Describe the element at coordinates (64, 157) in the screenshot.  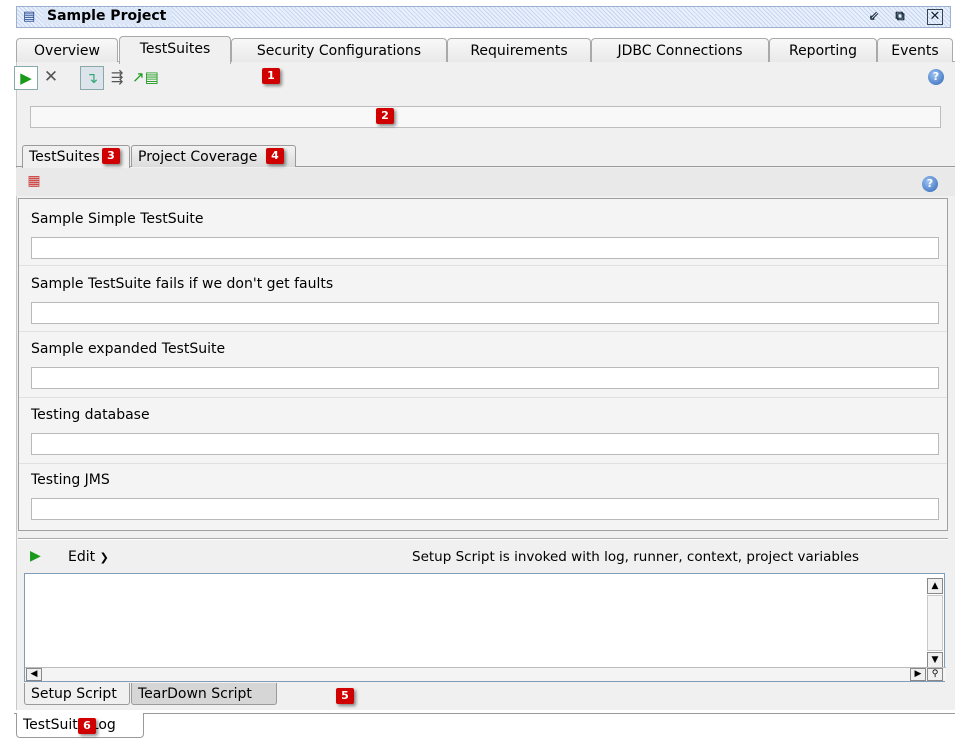
I see `tab-testsuites-list-label: TestSuites` at that location.